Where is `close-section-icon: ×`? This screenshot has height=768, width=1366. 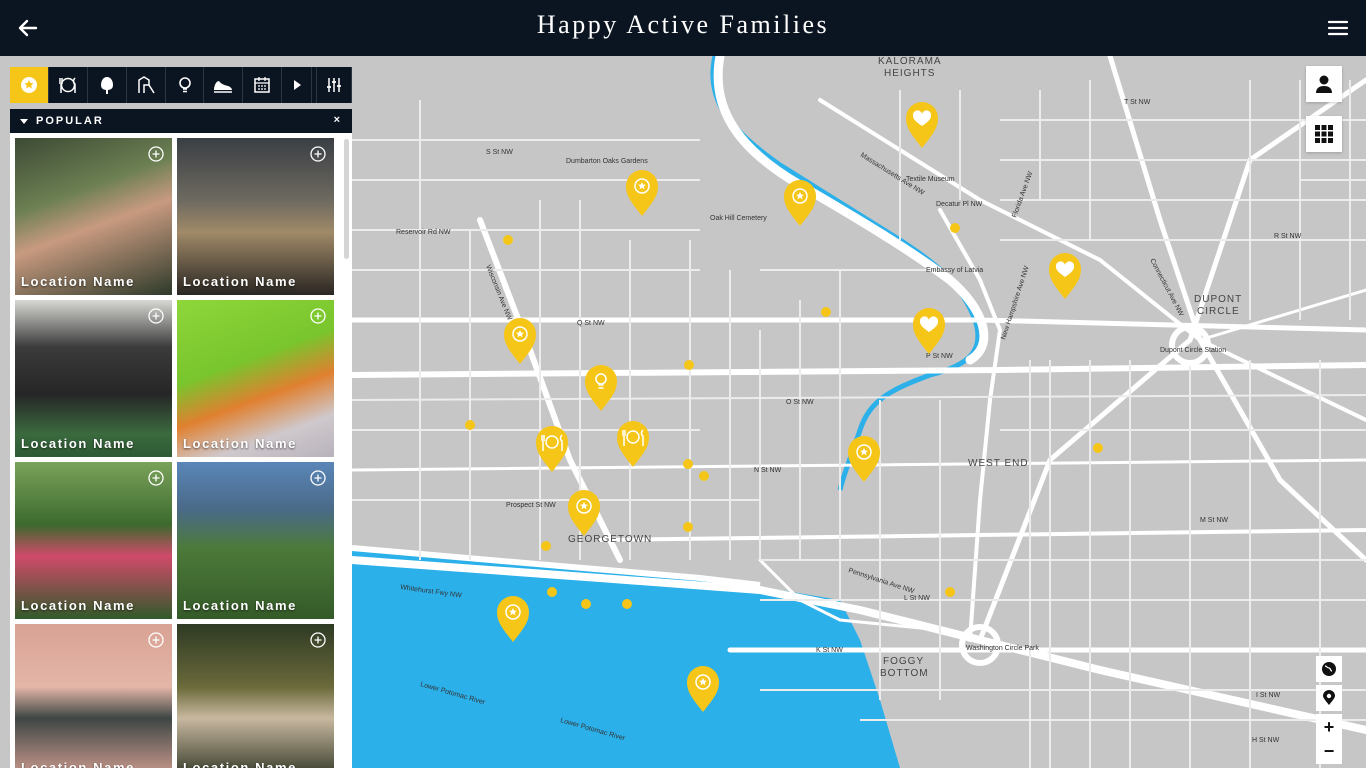
close-section-icon: × is located at coordinates (338, 120).